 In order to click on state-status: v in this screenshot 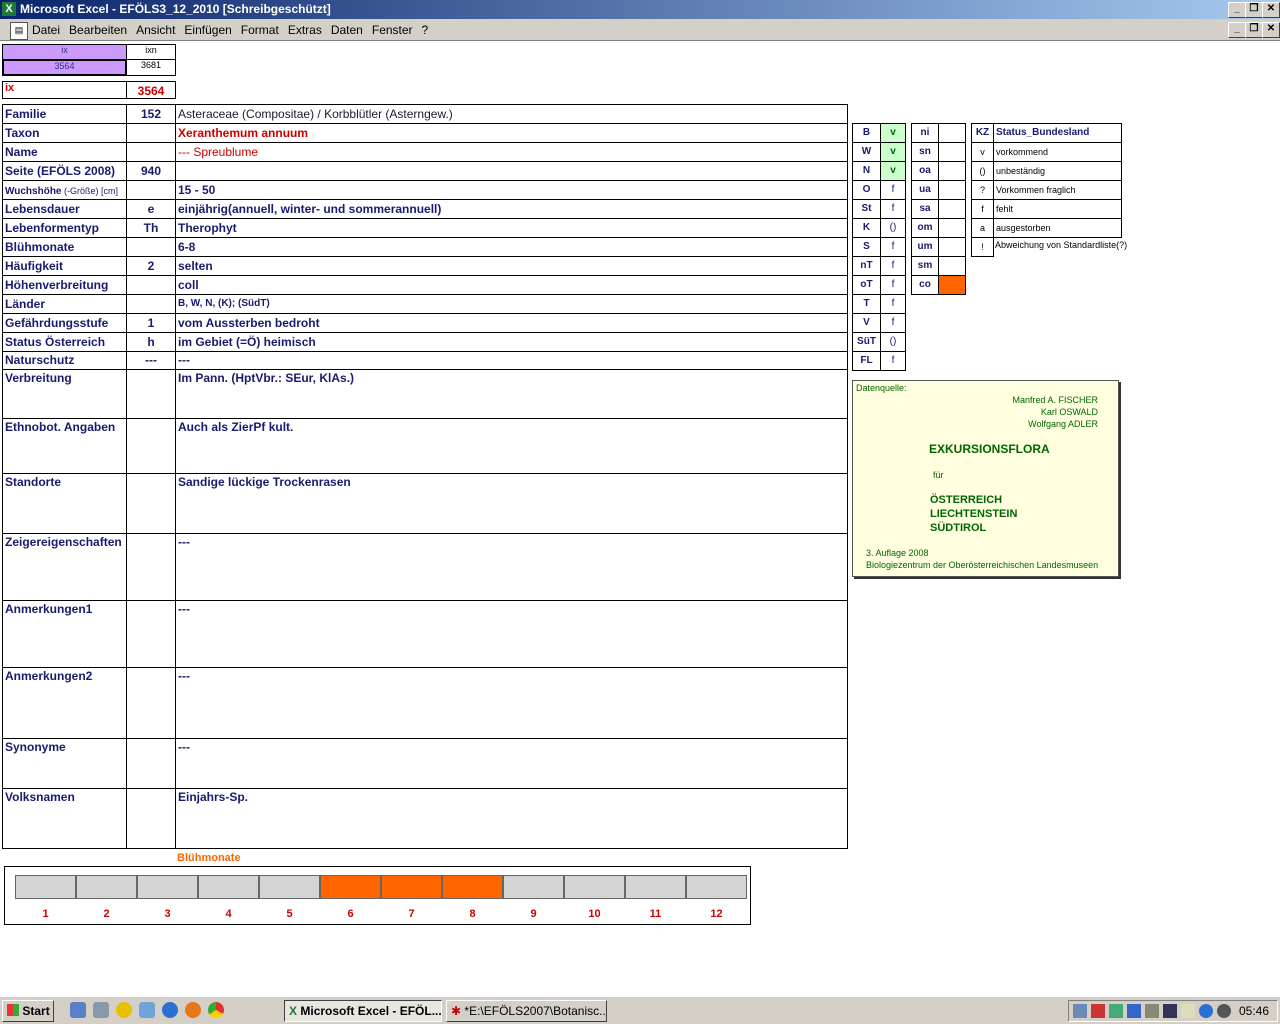, I will do `click(893, 133)`.